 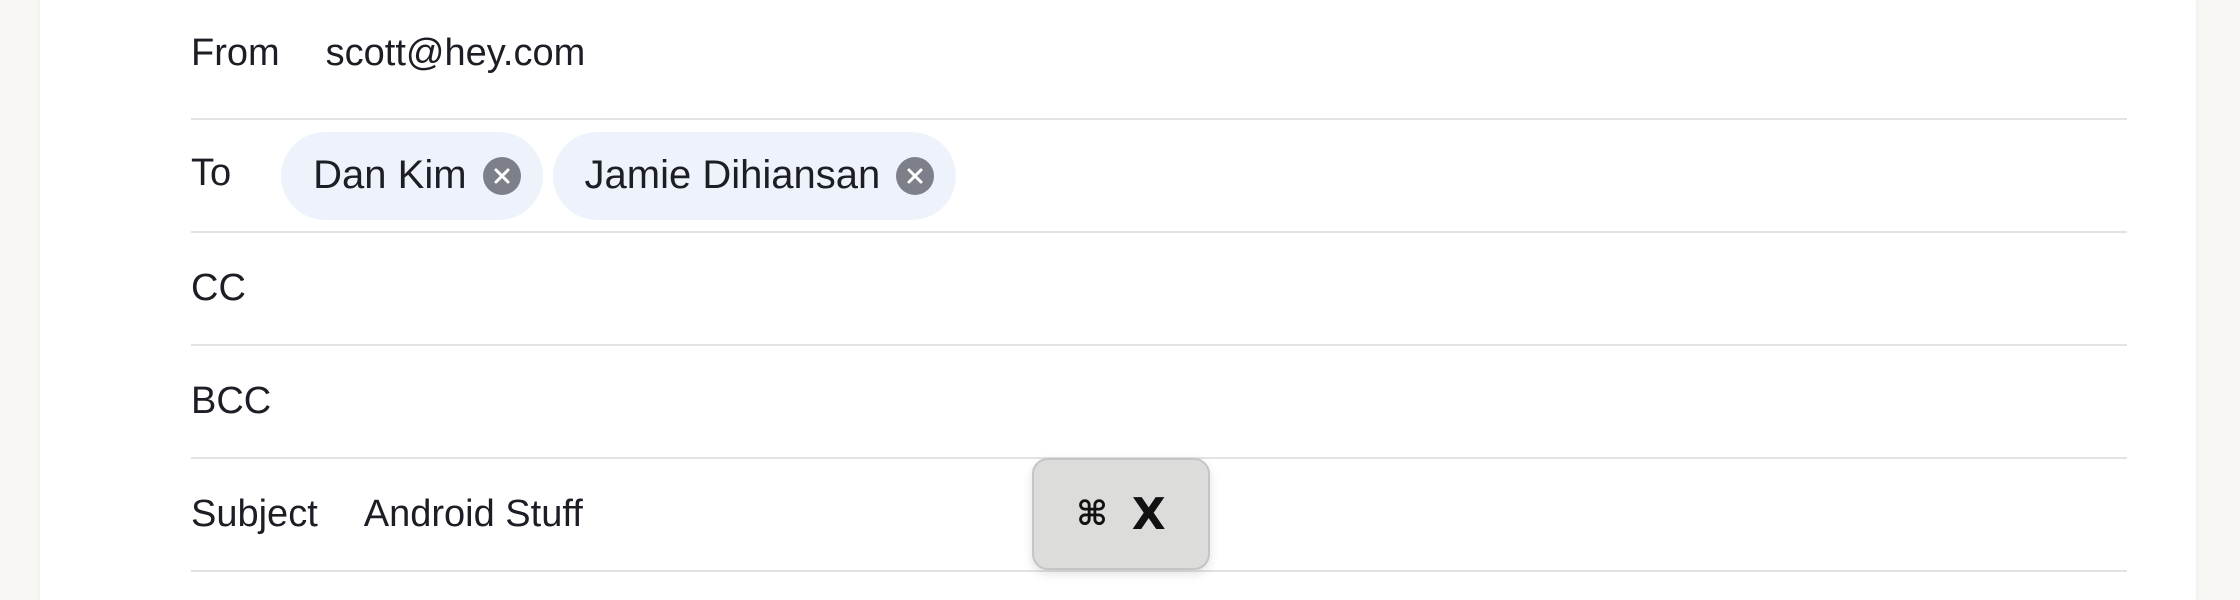 I want to click on command-key-icon: ⌘, so click(x=1092, y=514).